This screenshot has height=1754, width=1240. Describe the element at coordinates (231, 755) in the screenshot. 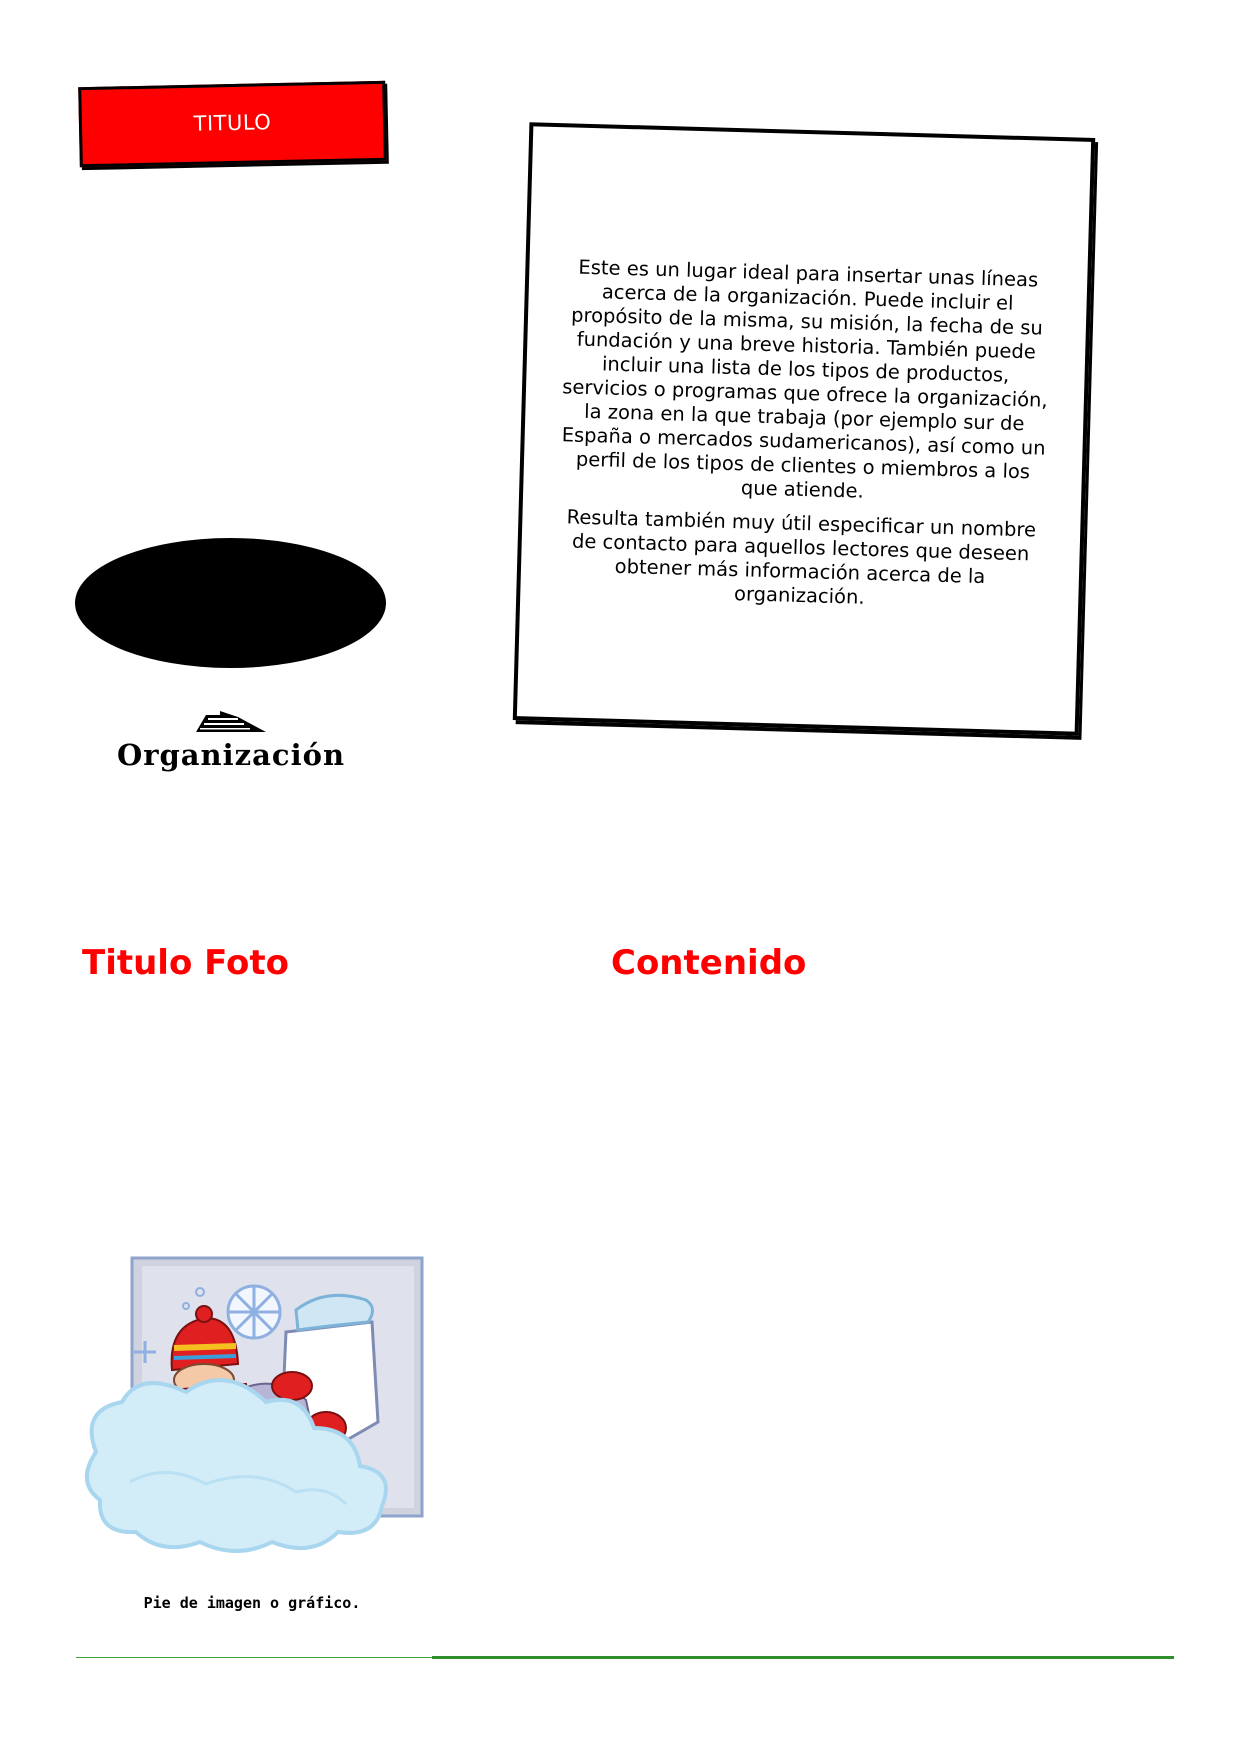

I see `organization-name: Organización` at that location.